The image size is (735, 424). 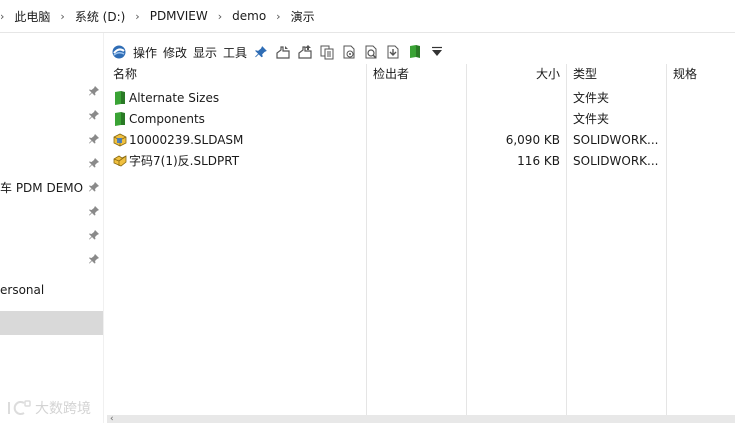 What do you see at coordinates (421, 74) in the screenshot?
I see `column-header-row: 名称 检出者 大小 类型 规格` at bounding box center [421, 74].